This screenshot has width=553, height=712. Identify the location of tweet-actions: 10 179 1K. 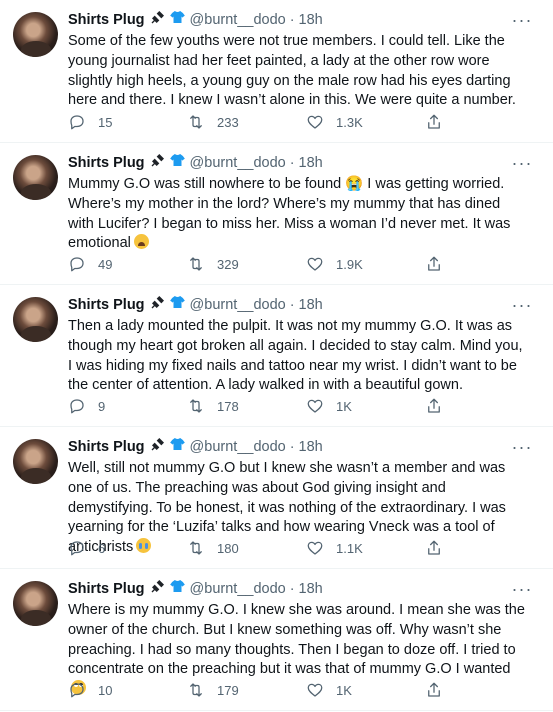
(258, 690).